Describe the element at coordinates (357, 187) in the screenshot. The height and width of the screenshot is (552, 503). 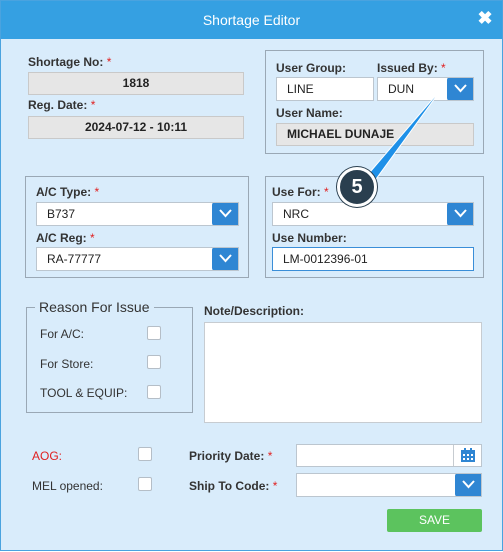
I see `step-badge: 5` at that location.